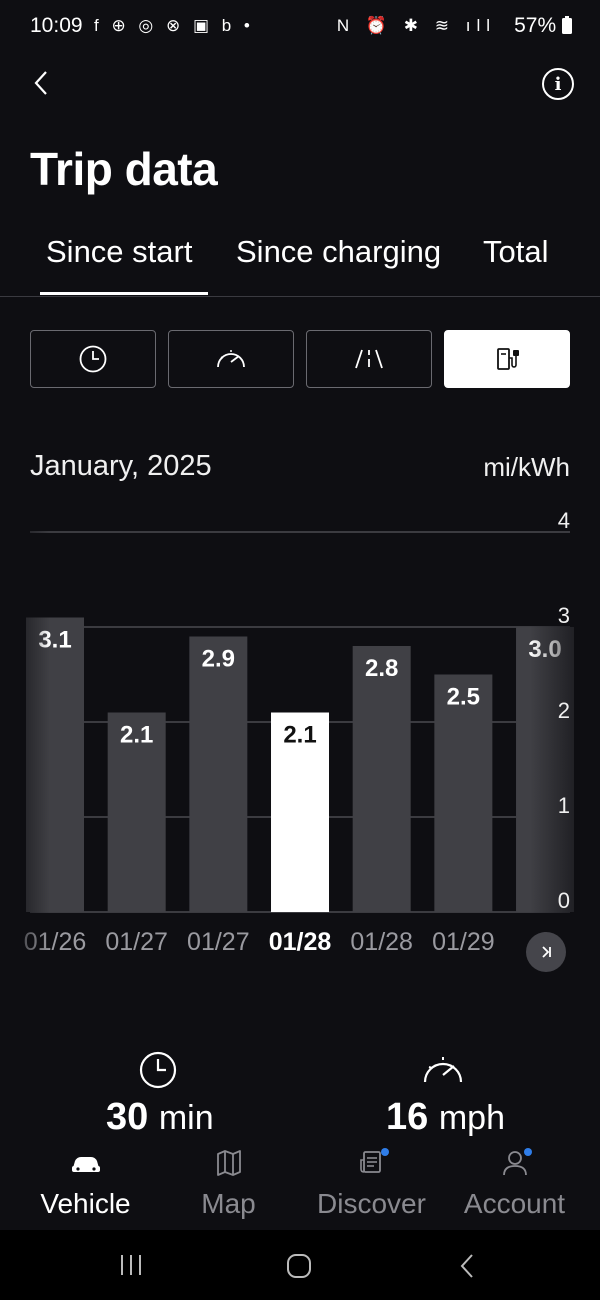 The height and width of the screenshot is (1300, 600). What do you see at coordinates (131, 1265) in the screenshot?
I see `recent-apps-icon` at bounding box center [131, 1265].